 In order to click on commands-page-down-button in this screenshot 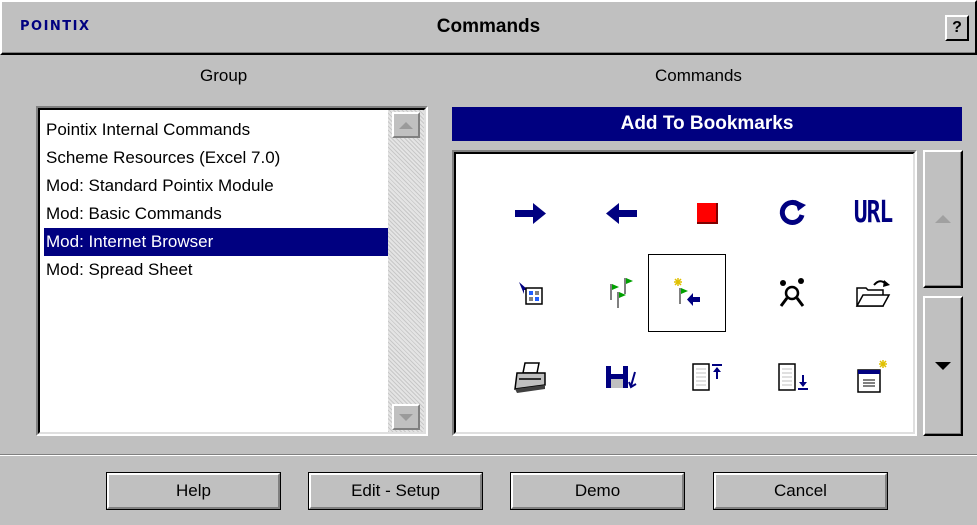, I will do `click(943, 366)`.